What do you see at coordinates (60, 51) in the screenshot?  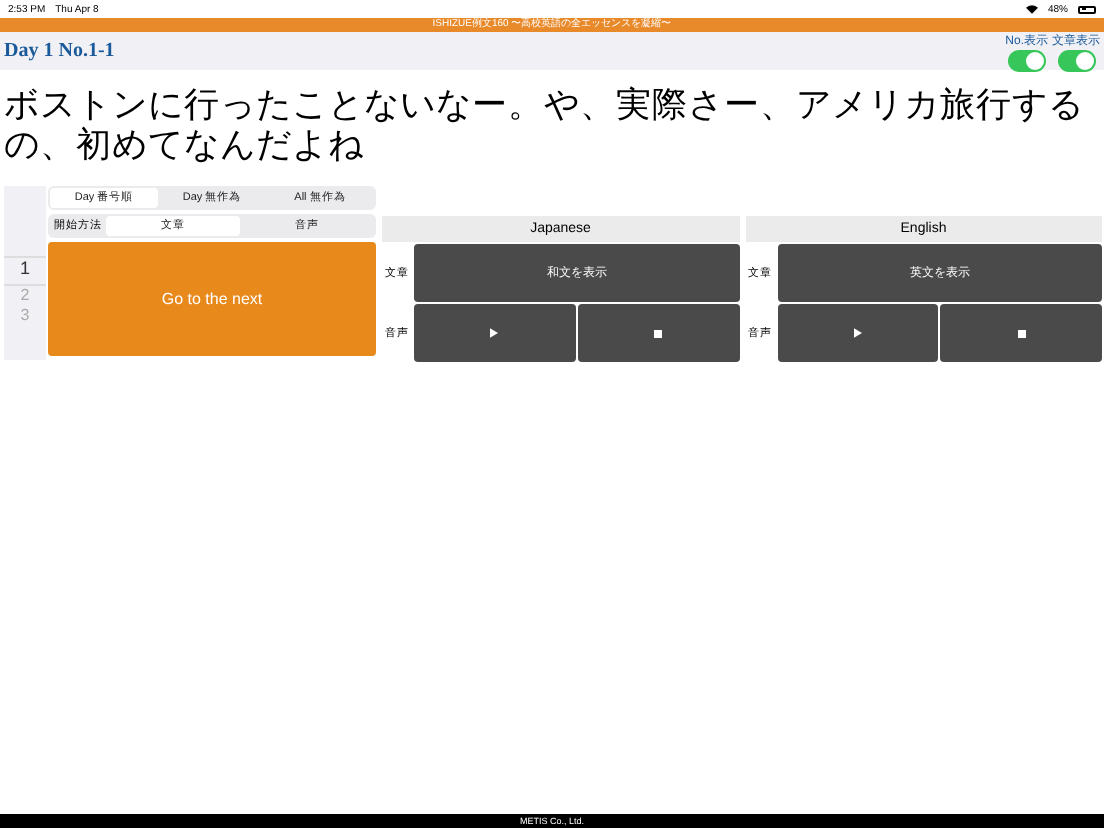 I see `day-title: Day 1 No.1-1` at bounding box center [60, 51].